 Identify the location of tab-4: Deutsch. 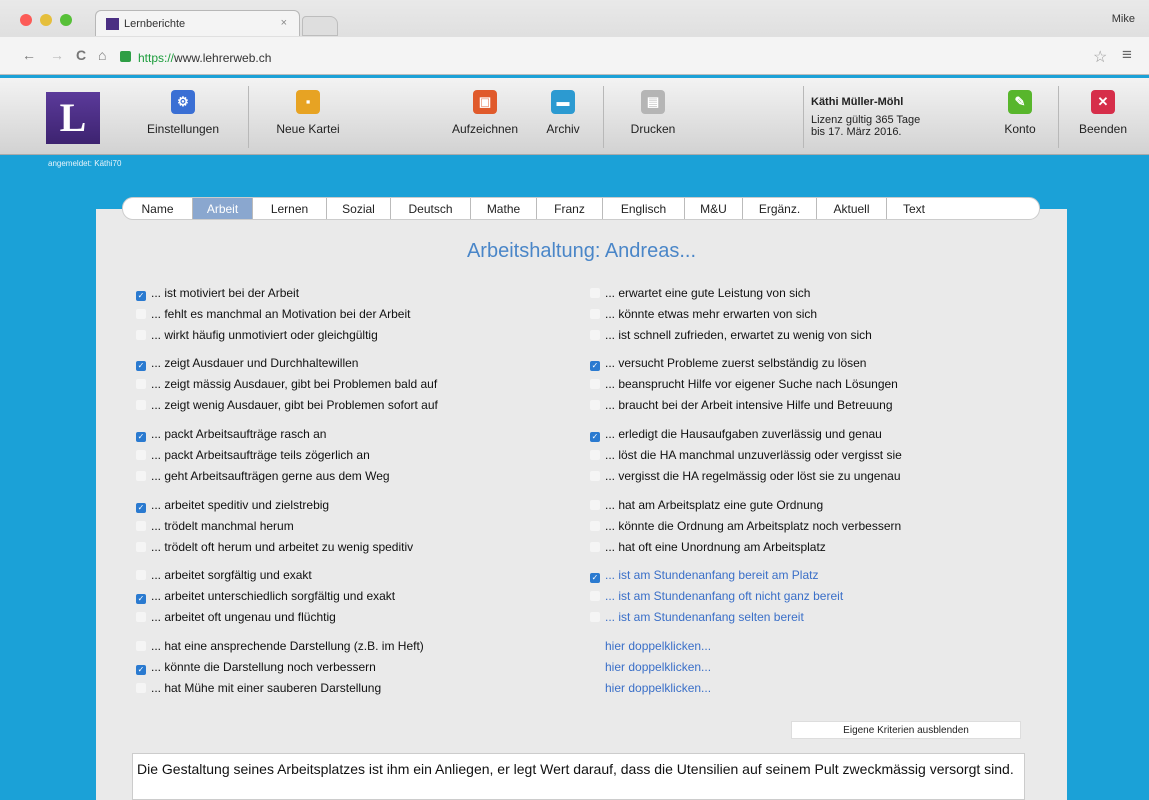
(431, 208).